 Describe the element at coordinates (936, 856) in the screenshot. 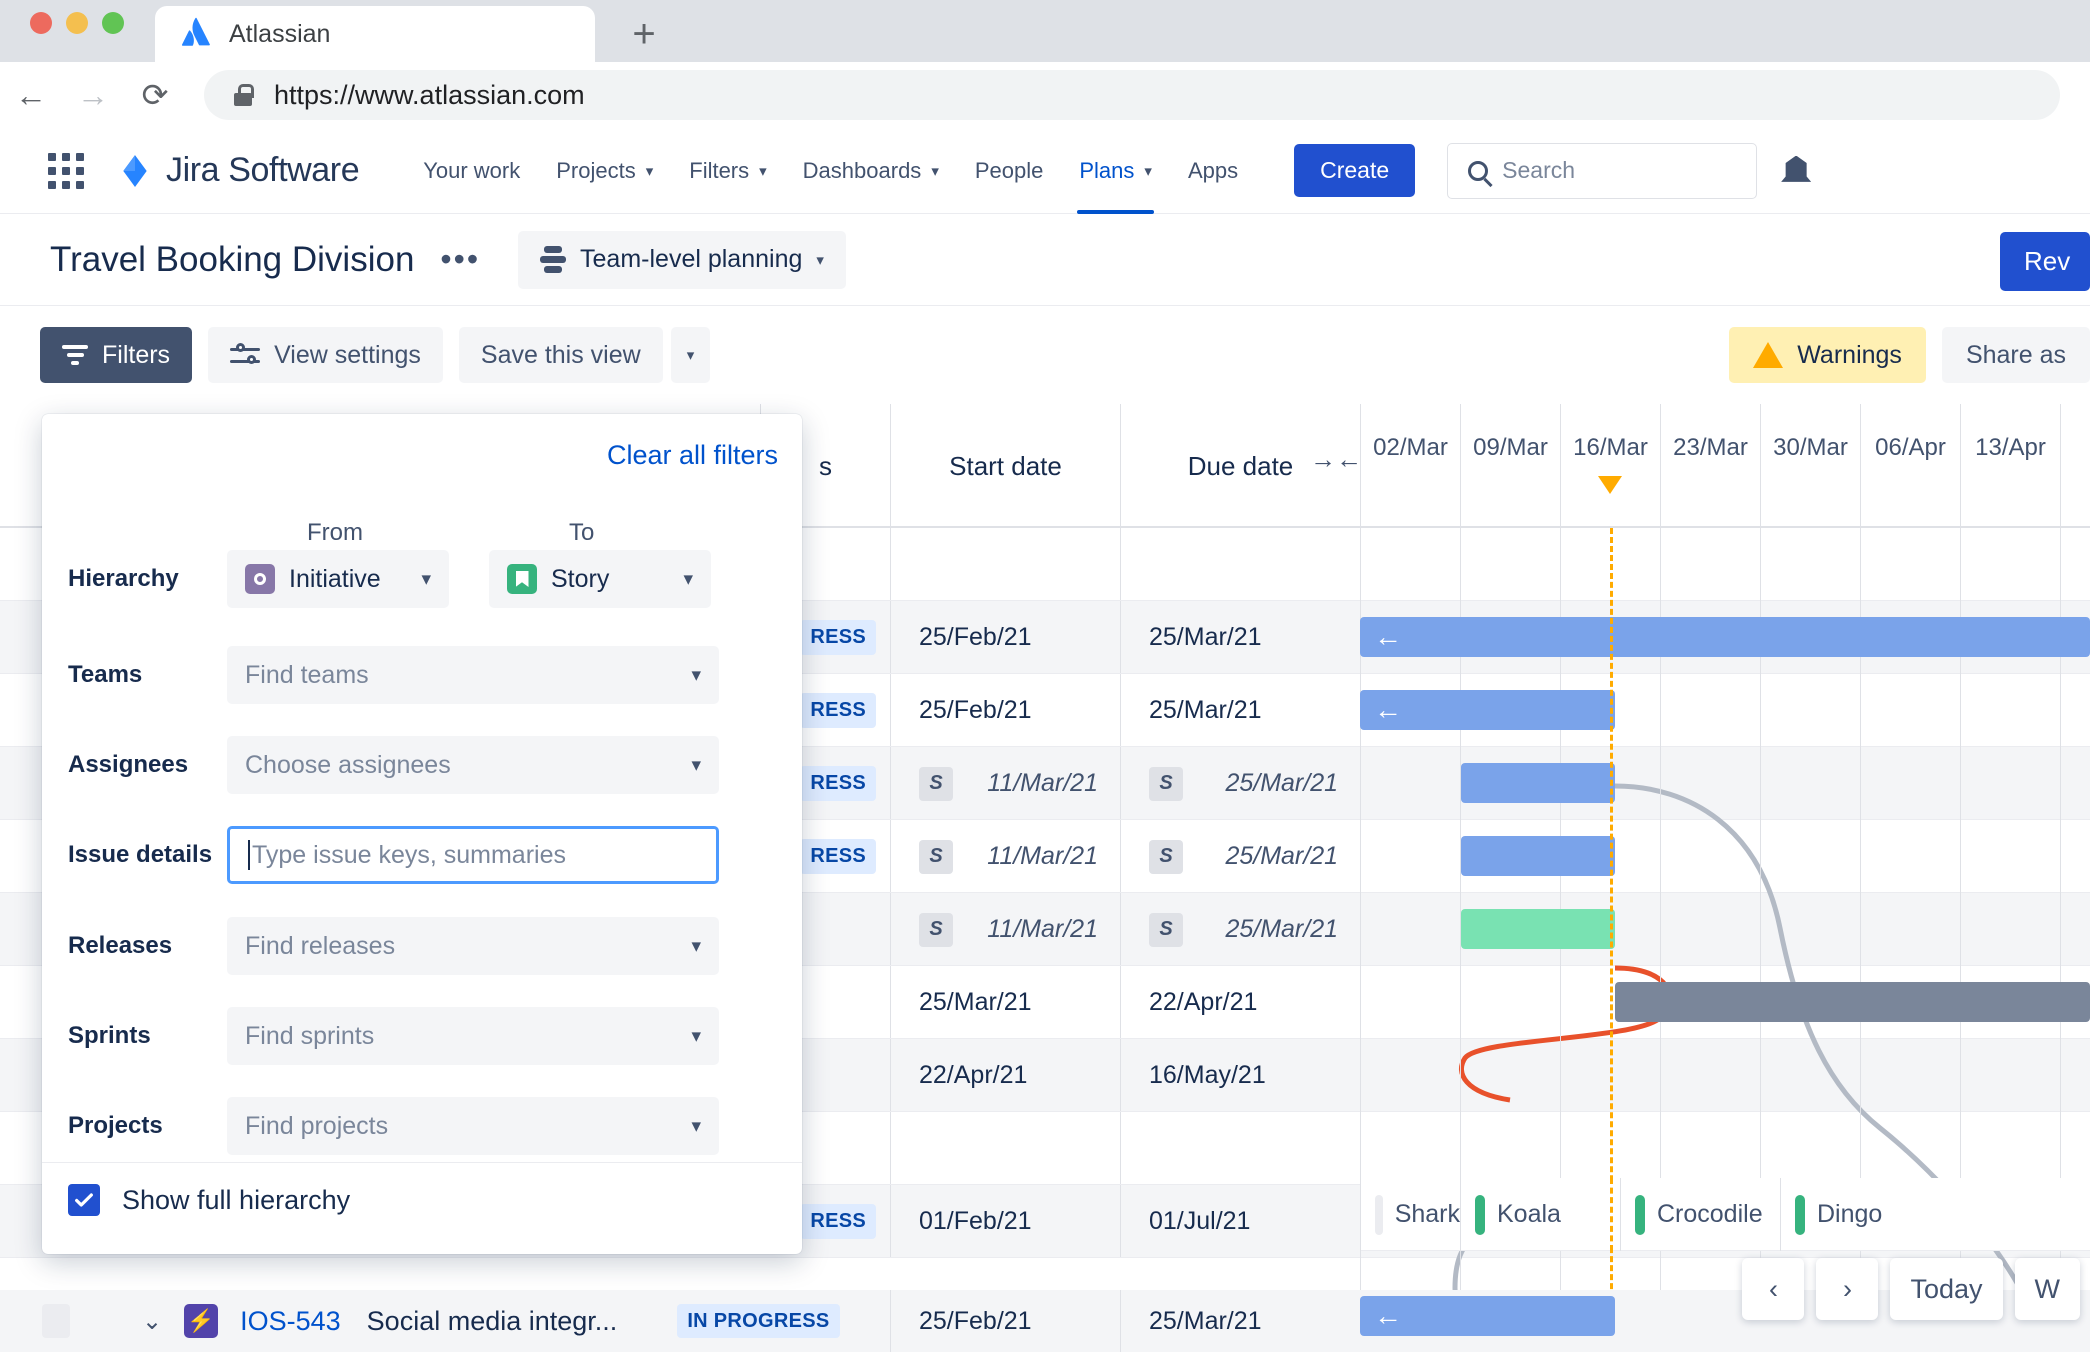

I see `sprint-indicator-tag: S` at that location.